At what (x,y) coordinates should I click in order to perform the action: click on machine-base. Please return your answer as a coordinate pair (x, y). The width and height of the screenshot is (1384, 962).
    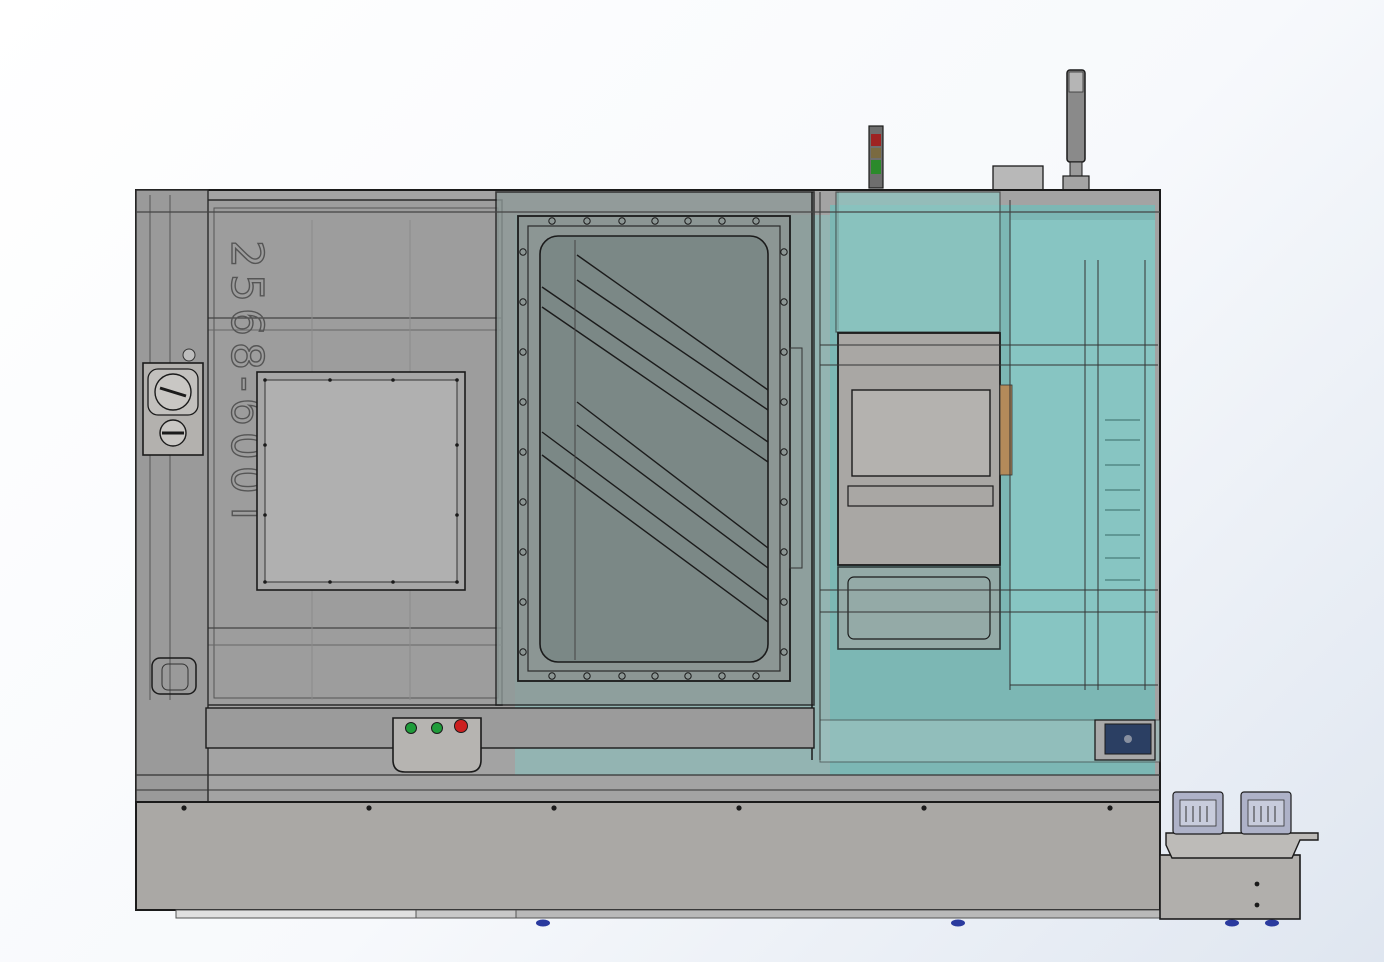
    Looking at the image, I should click on (648, 856).